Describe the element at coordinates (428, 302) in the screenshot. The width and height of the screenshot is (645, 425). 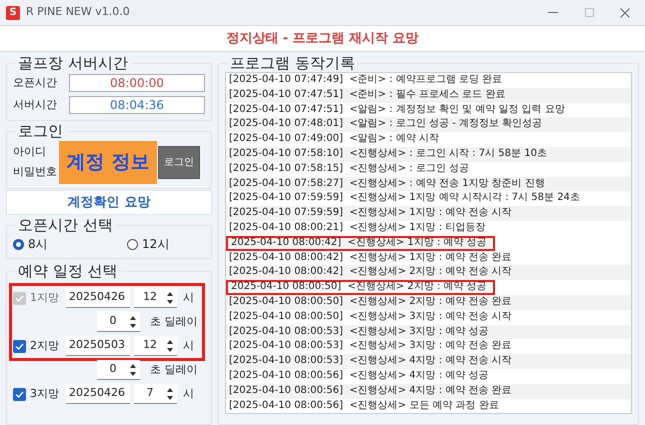
I see `log-entry: [2025-04-10 08:00:50] <진행상세> 2지망 : 예약 전송 완료` at that location.